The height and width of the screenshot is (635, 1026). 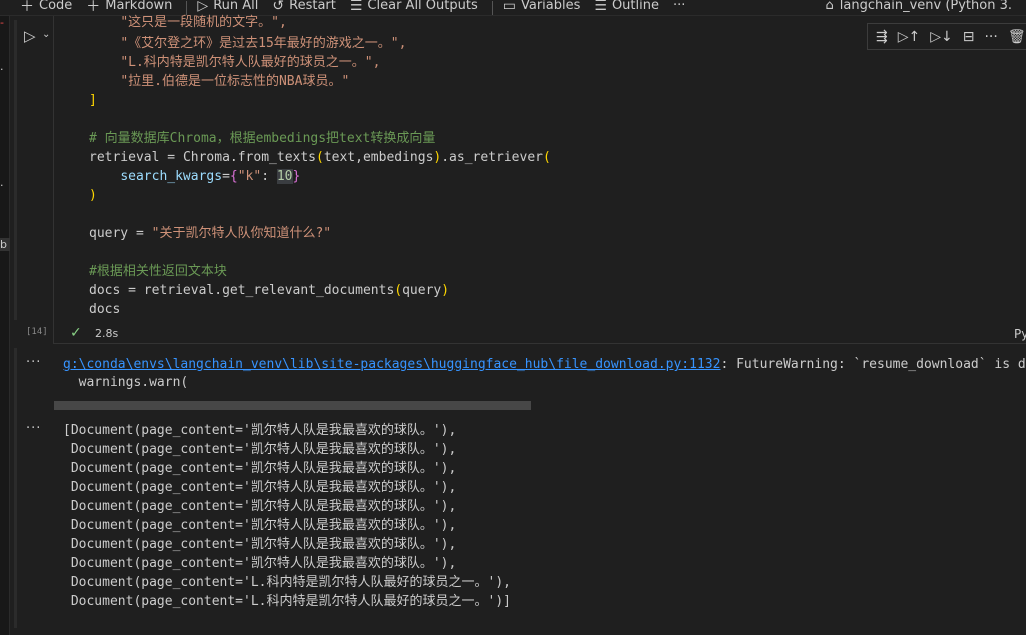 What do you see at coordinates (30, 36) in the screenshot?
I see `run-cell-icon: ▷` at bounding box center [30, 36].